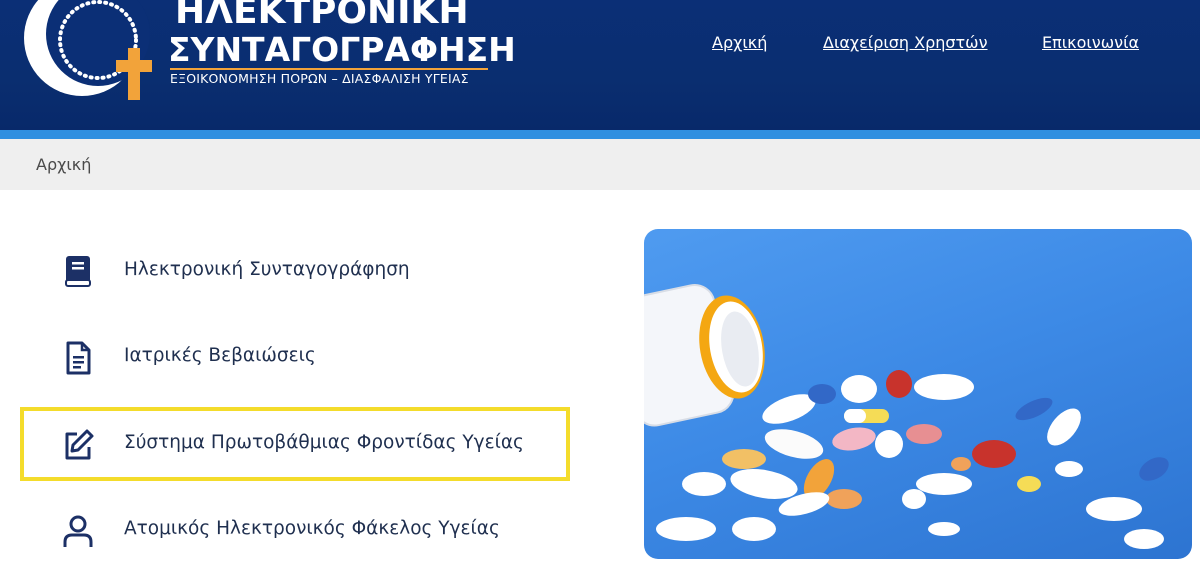 Image resolution: width=1200 pixels, height=564 pixels. Describe the element at coordinates (600, 43) in the screenshot. I see `main-nav: Αρχική Διαχείριση Χρηστών Επικοινωνία` at that location.